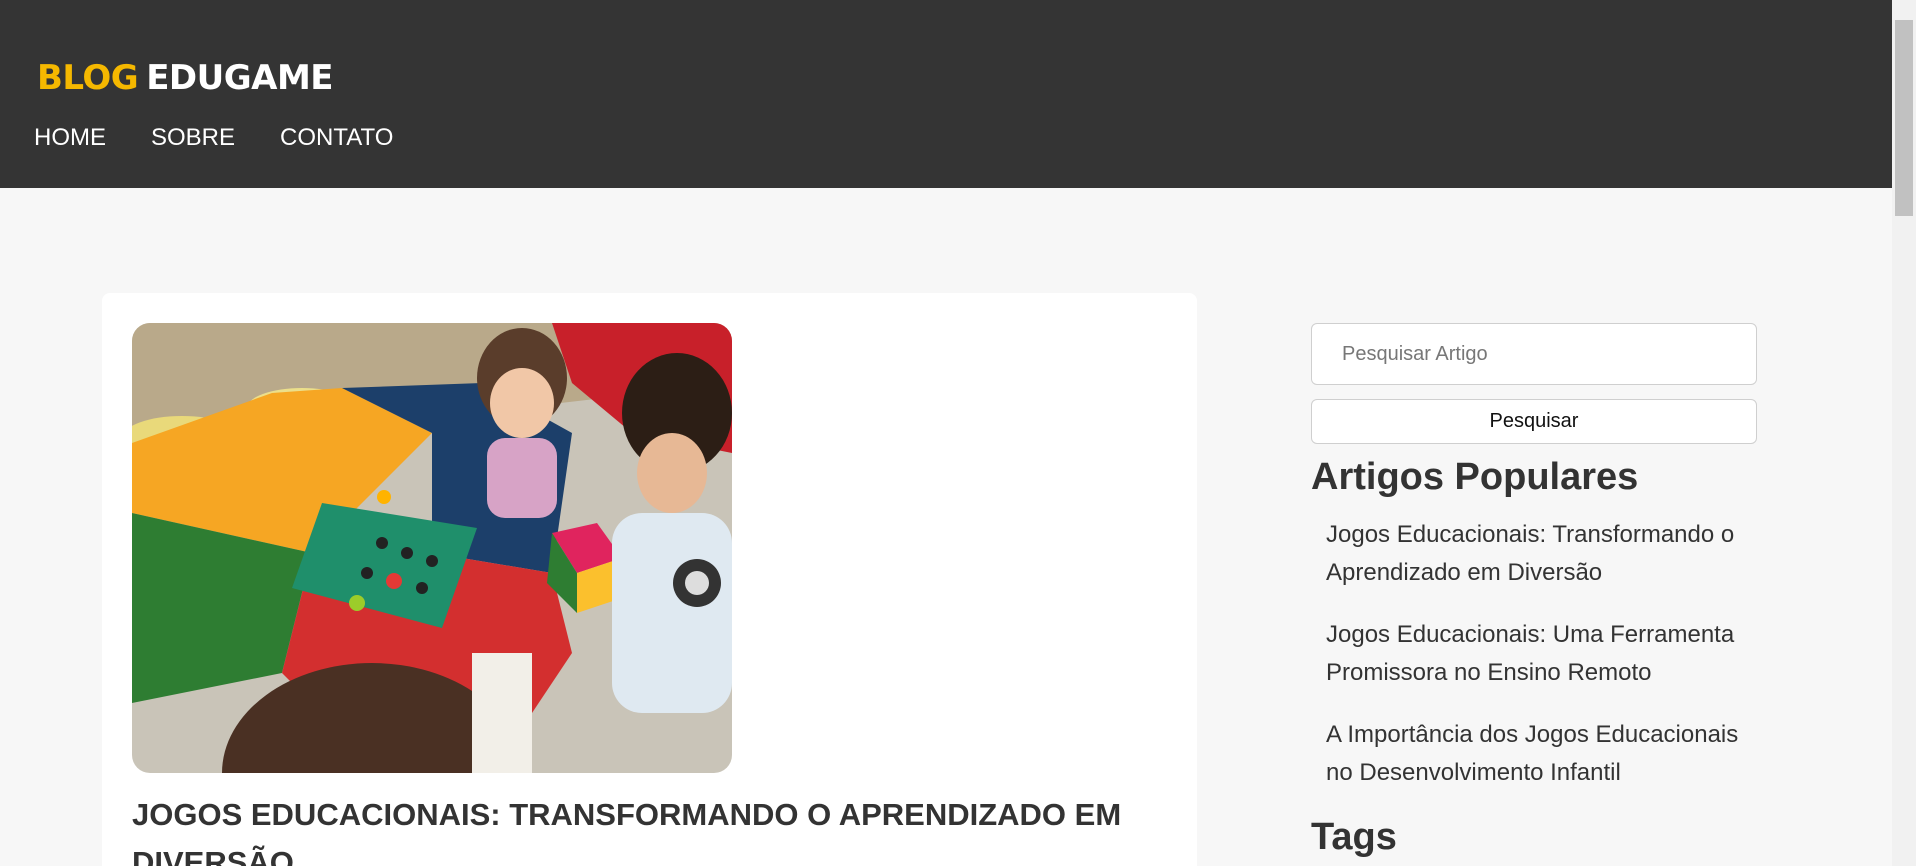 Image resolution: width=1916 pixels, height=866 pixels. Describe the element at coordinates (1904, 118) in the screenshot. I see `scrollbar-thumb` at that location.